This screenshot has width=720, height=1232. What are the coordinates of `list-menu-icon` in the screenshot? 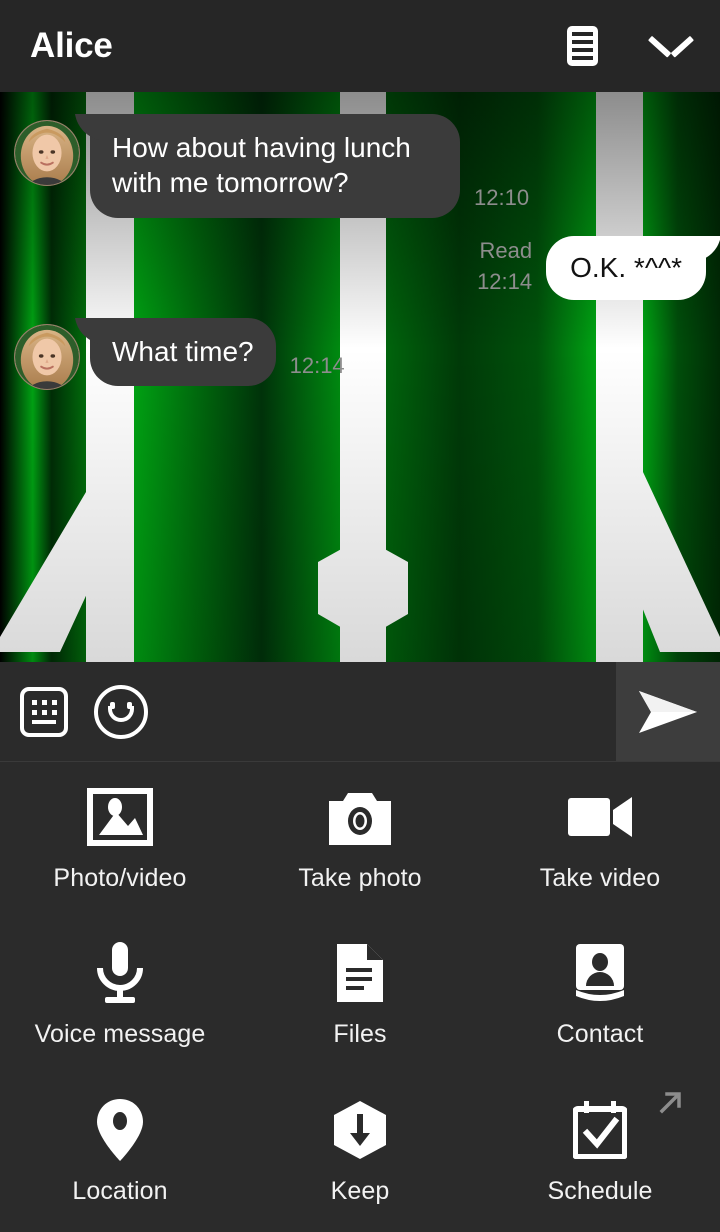 It's located at (582, 46).